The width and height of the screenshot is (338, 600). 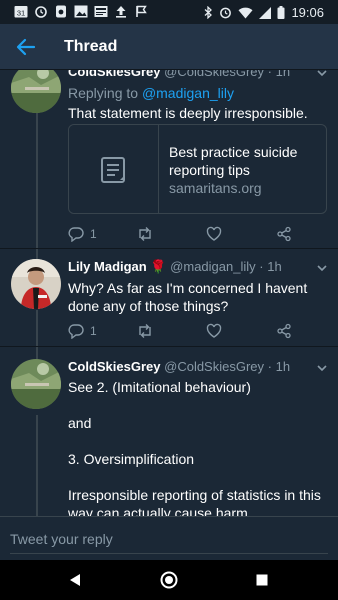 I want to click on avatar-portrait-image, so click(x=36, y=284).